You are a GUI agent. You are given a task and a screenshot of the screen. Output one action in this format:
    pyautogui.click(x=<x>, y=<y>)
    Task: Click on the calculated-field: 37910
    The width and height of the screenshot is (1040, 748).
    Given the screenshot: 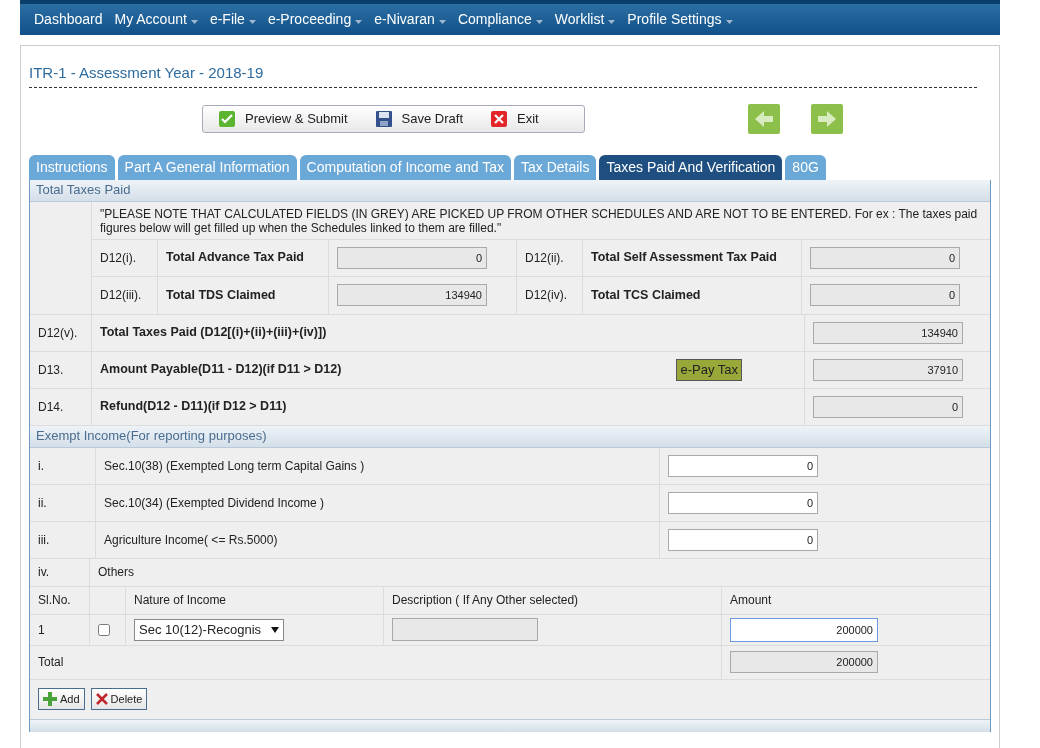 What is the action you would take?
    pyautogui.click(x=888, y=369)
    